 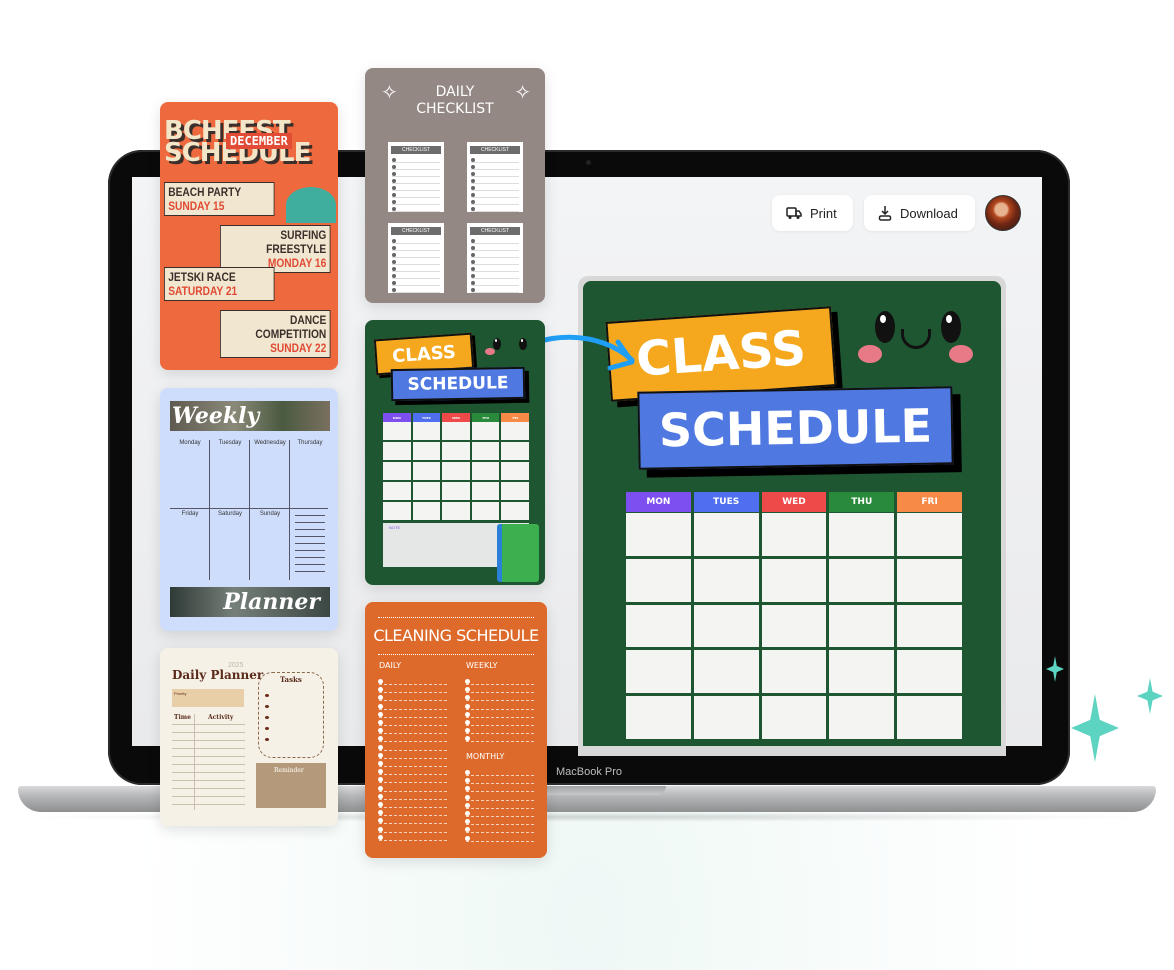 What do you see at coordinates (721, 354) in the screenshot?
I see `preview-title-class: CLASS` at bounding box center [721, 354].